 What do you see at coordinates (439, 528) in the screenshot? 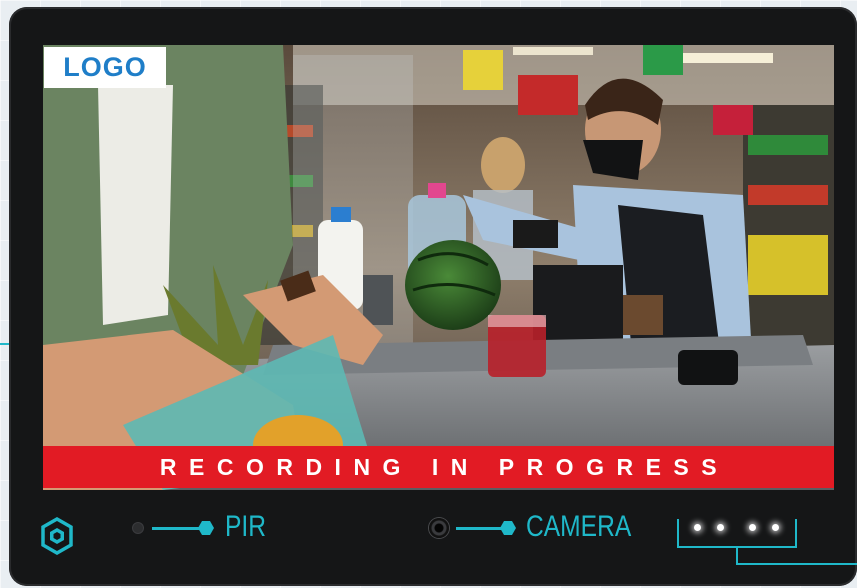
I see `camera-lens-icon` at bounding box center [439, 528].